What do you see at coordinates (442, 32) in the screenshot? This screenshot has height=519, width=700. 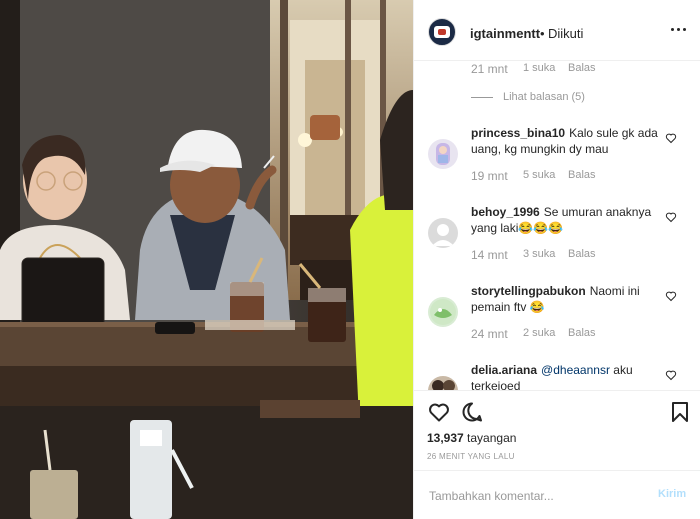 I see `author-avatar` at bounding box center [442, 32].